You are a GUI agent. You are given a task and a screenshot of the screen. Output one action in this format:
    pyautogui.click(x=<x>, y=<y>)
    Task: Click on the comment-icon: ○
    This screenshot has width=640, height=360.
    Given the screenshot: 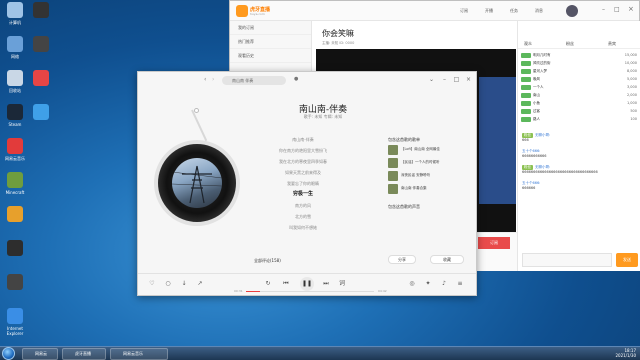 What is the action you would take?
    pyautogui.click(x=168, y=284)
    